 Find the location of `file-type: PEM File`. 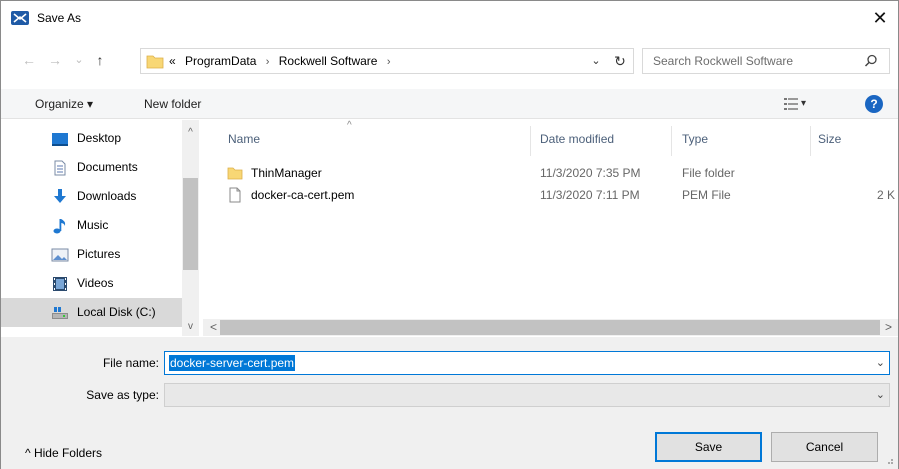

file-type: PEM File is located at coordinates (706, 195).